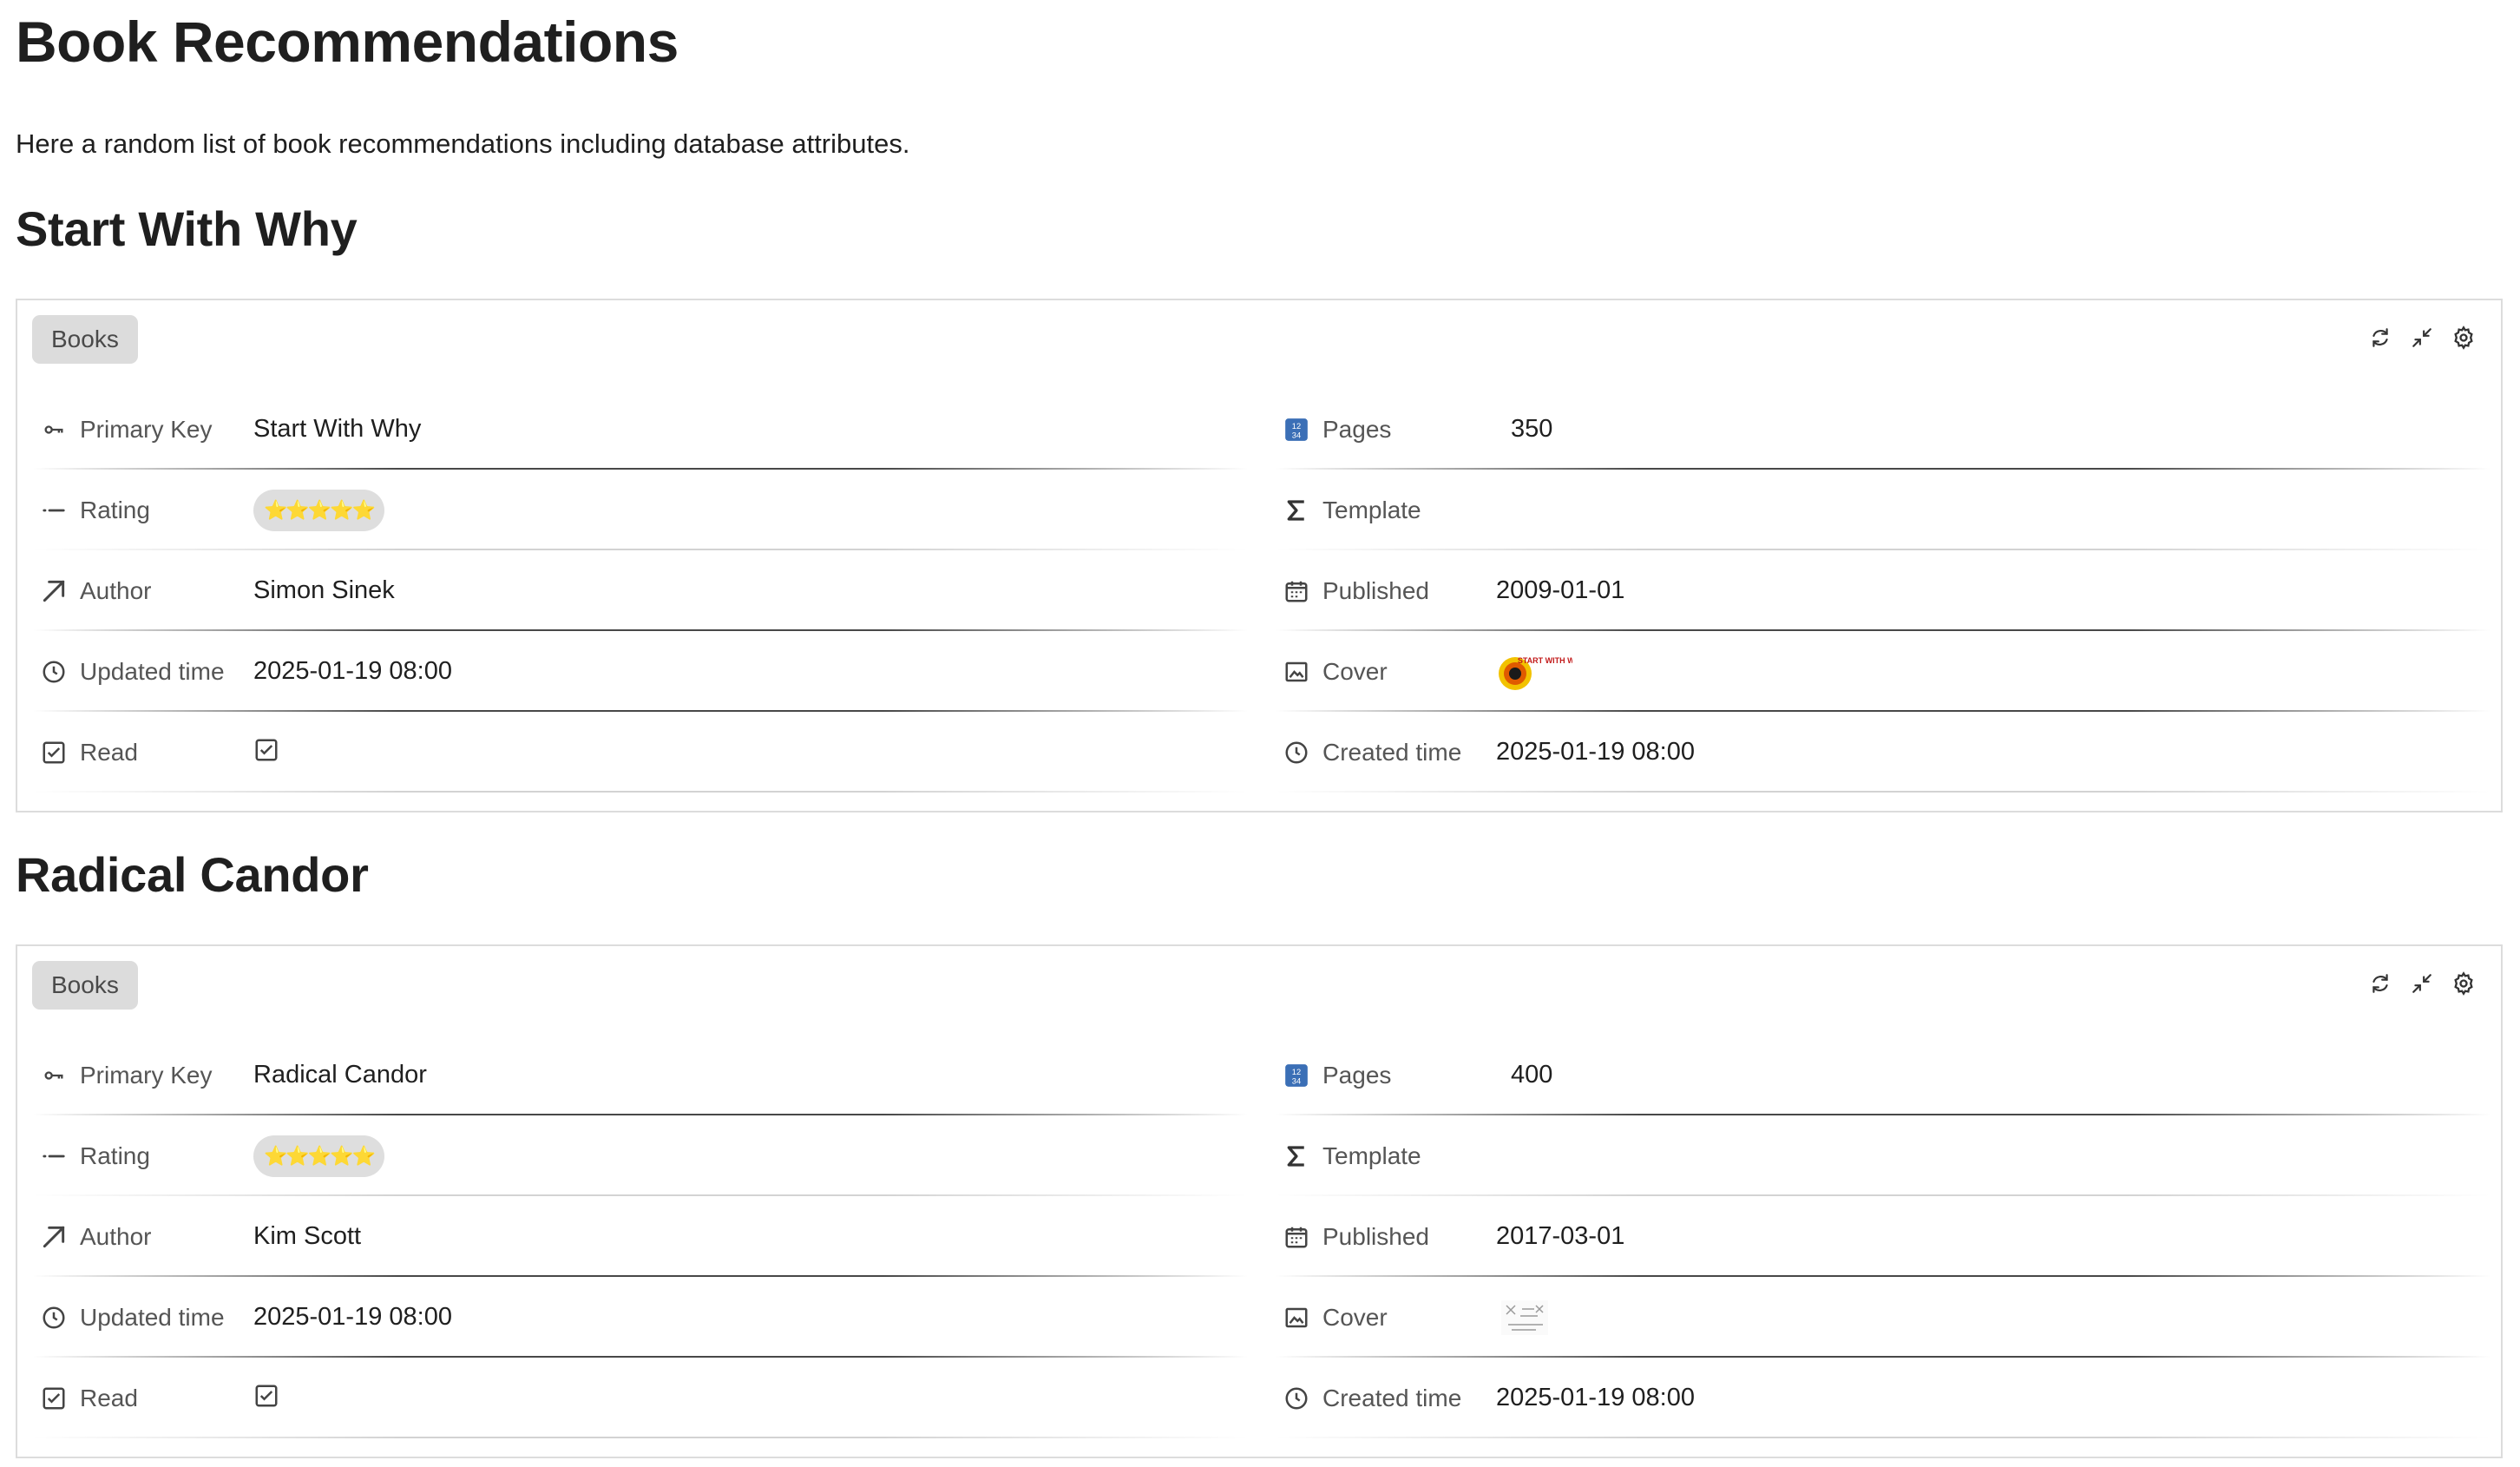 This screenshot has height=1467, width=2520. What do you see at coordinates (1560, 1236) in the screenshot?
I see `property-value: 2017-03-01` at bounding box center [1560, 1236].